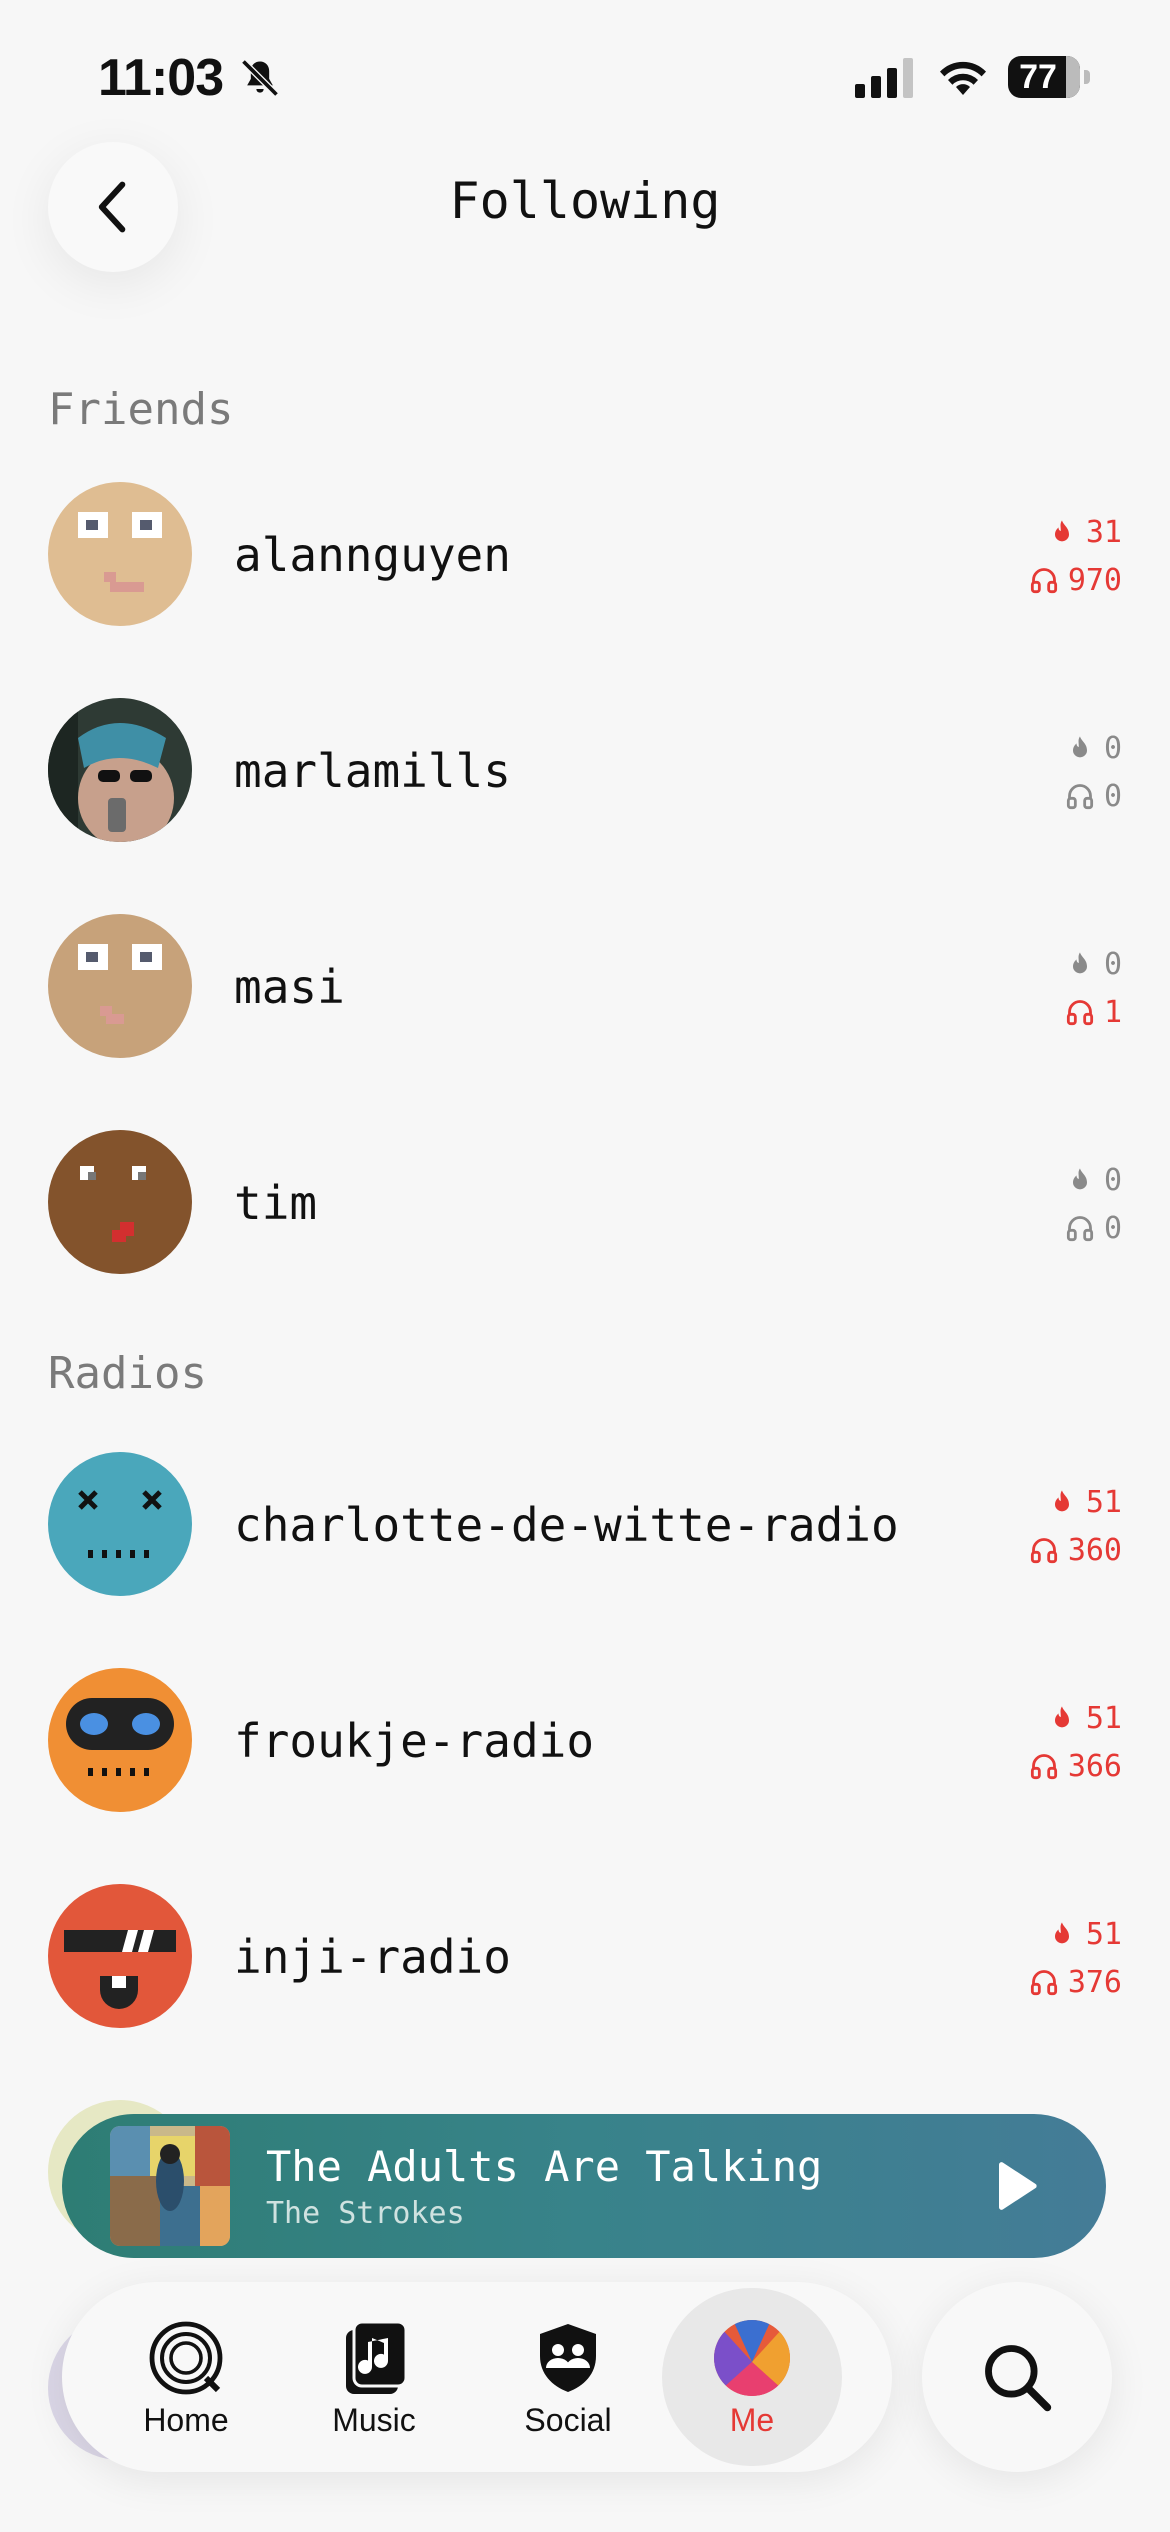 The height and width of the screenshot is (2532, 1170). What do you see at coordinates (414, 1741) in the screenshot?
I see `radio-name: froukje-radio` at bounding box center [414, 1741].